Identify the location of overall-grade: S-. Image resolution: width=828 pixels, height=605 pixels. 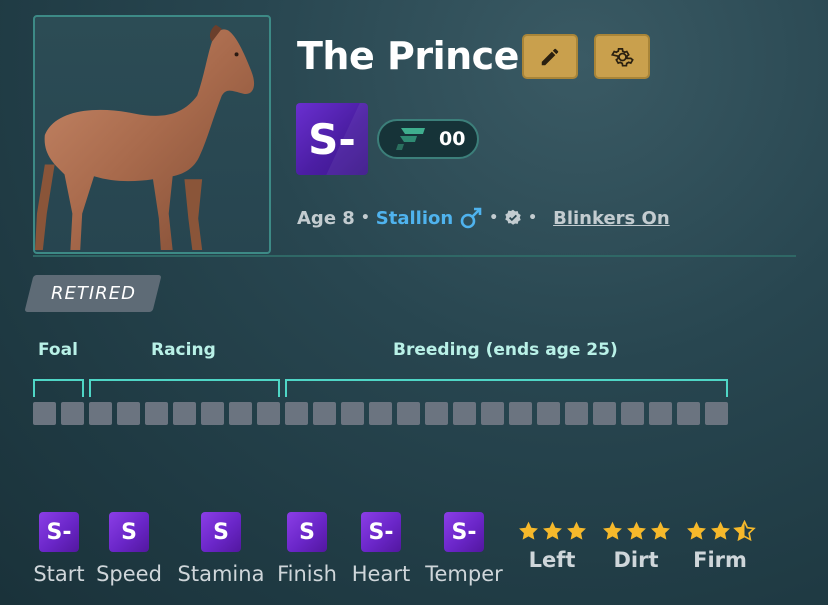
(332, 139).